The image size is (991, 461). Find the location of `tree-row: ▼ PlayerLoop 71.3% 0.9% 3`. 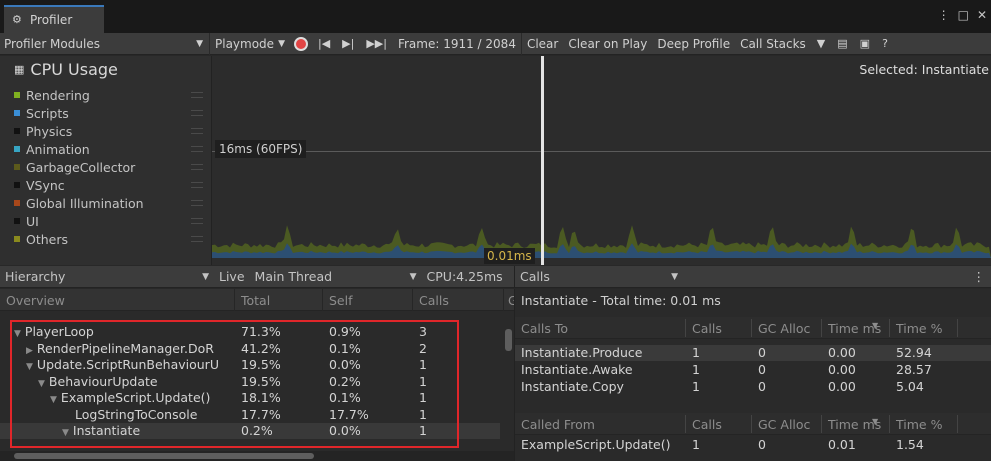

tree-row: ▼ PlayerLoop 71.3% 0.9% 3 is located at coordinates (250, 332).